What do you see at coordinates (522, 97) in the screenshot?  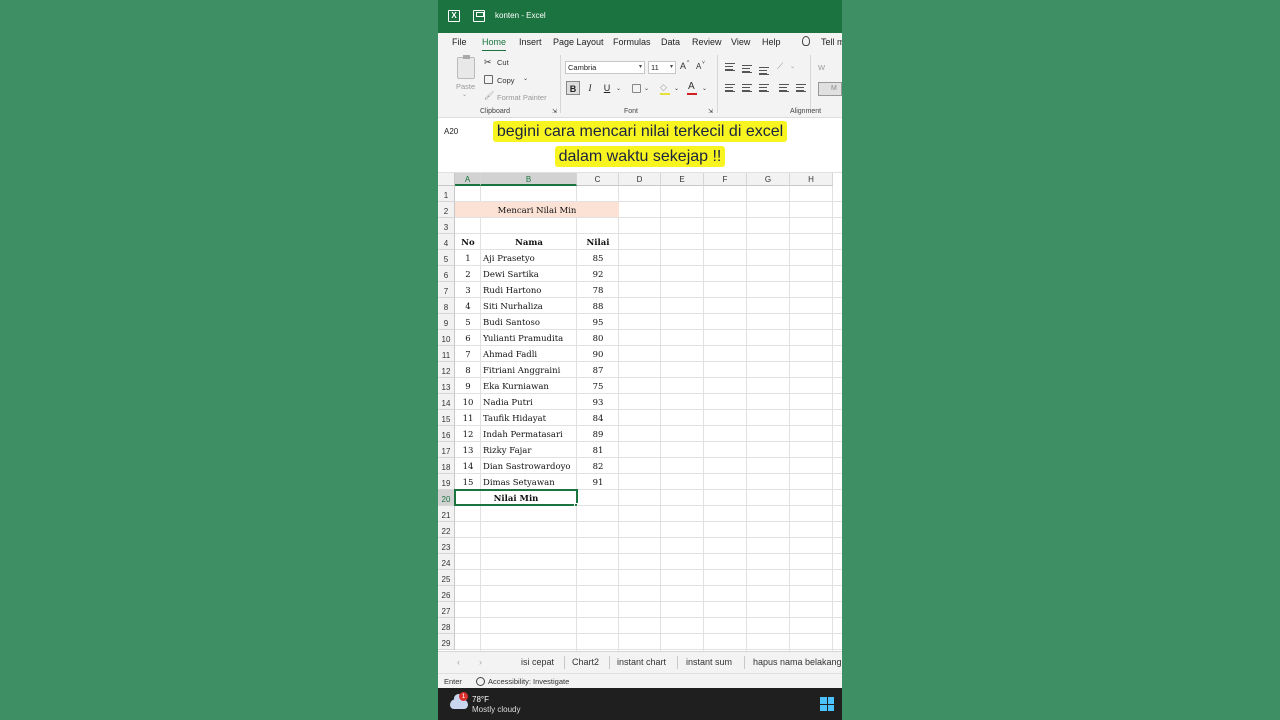 I see `format-painter-button: Format Painter` at bounding box center [522, 97].